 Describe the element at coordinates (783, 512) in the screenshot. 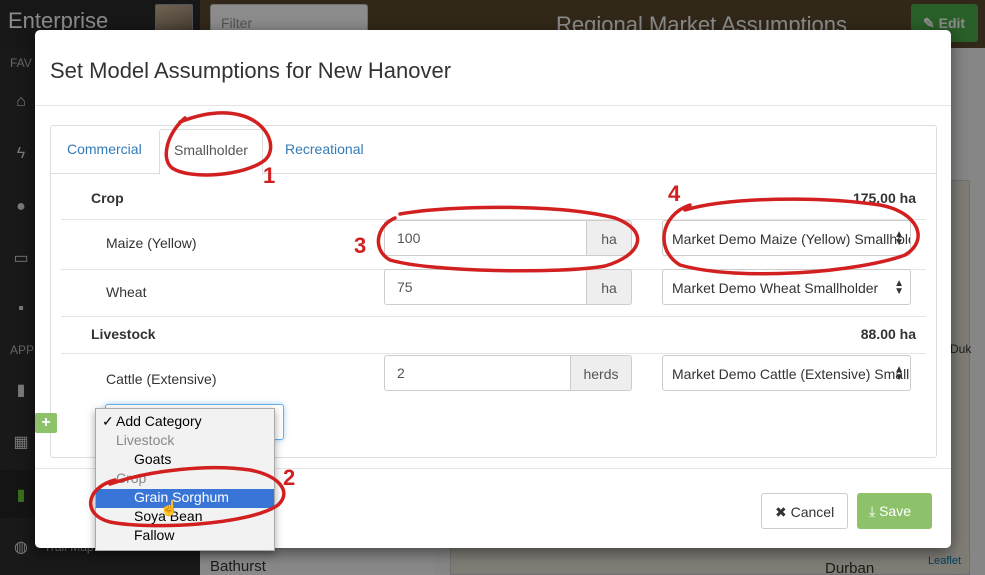

I see `close-icon: ✖` at that location.